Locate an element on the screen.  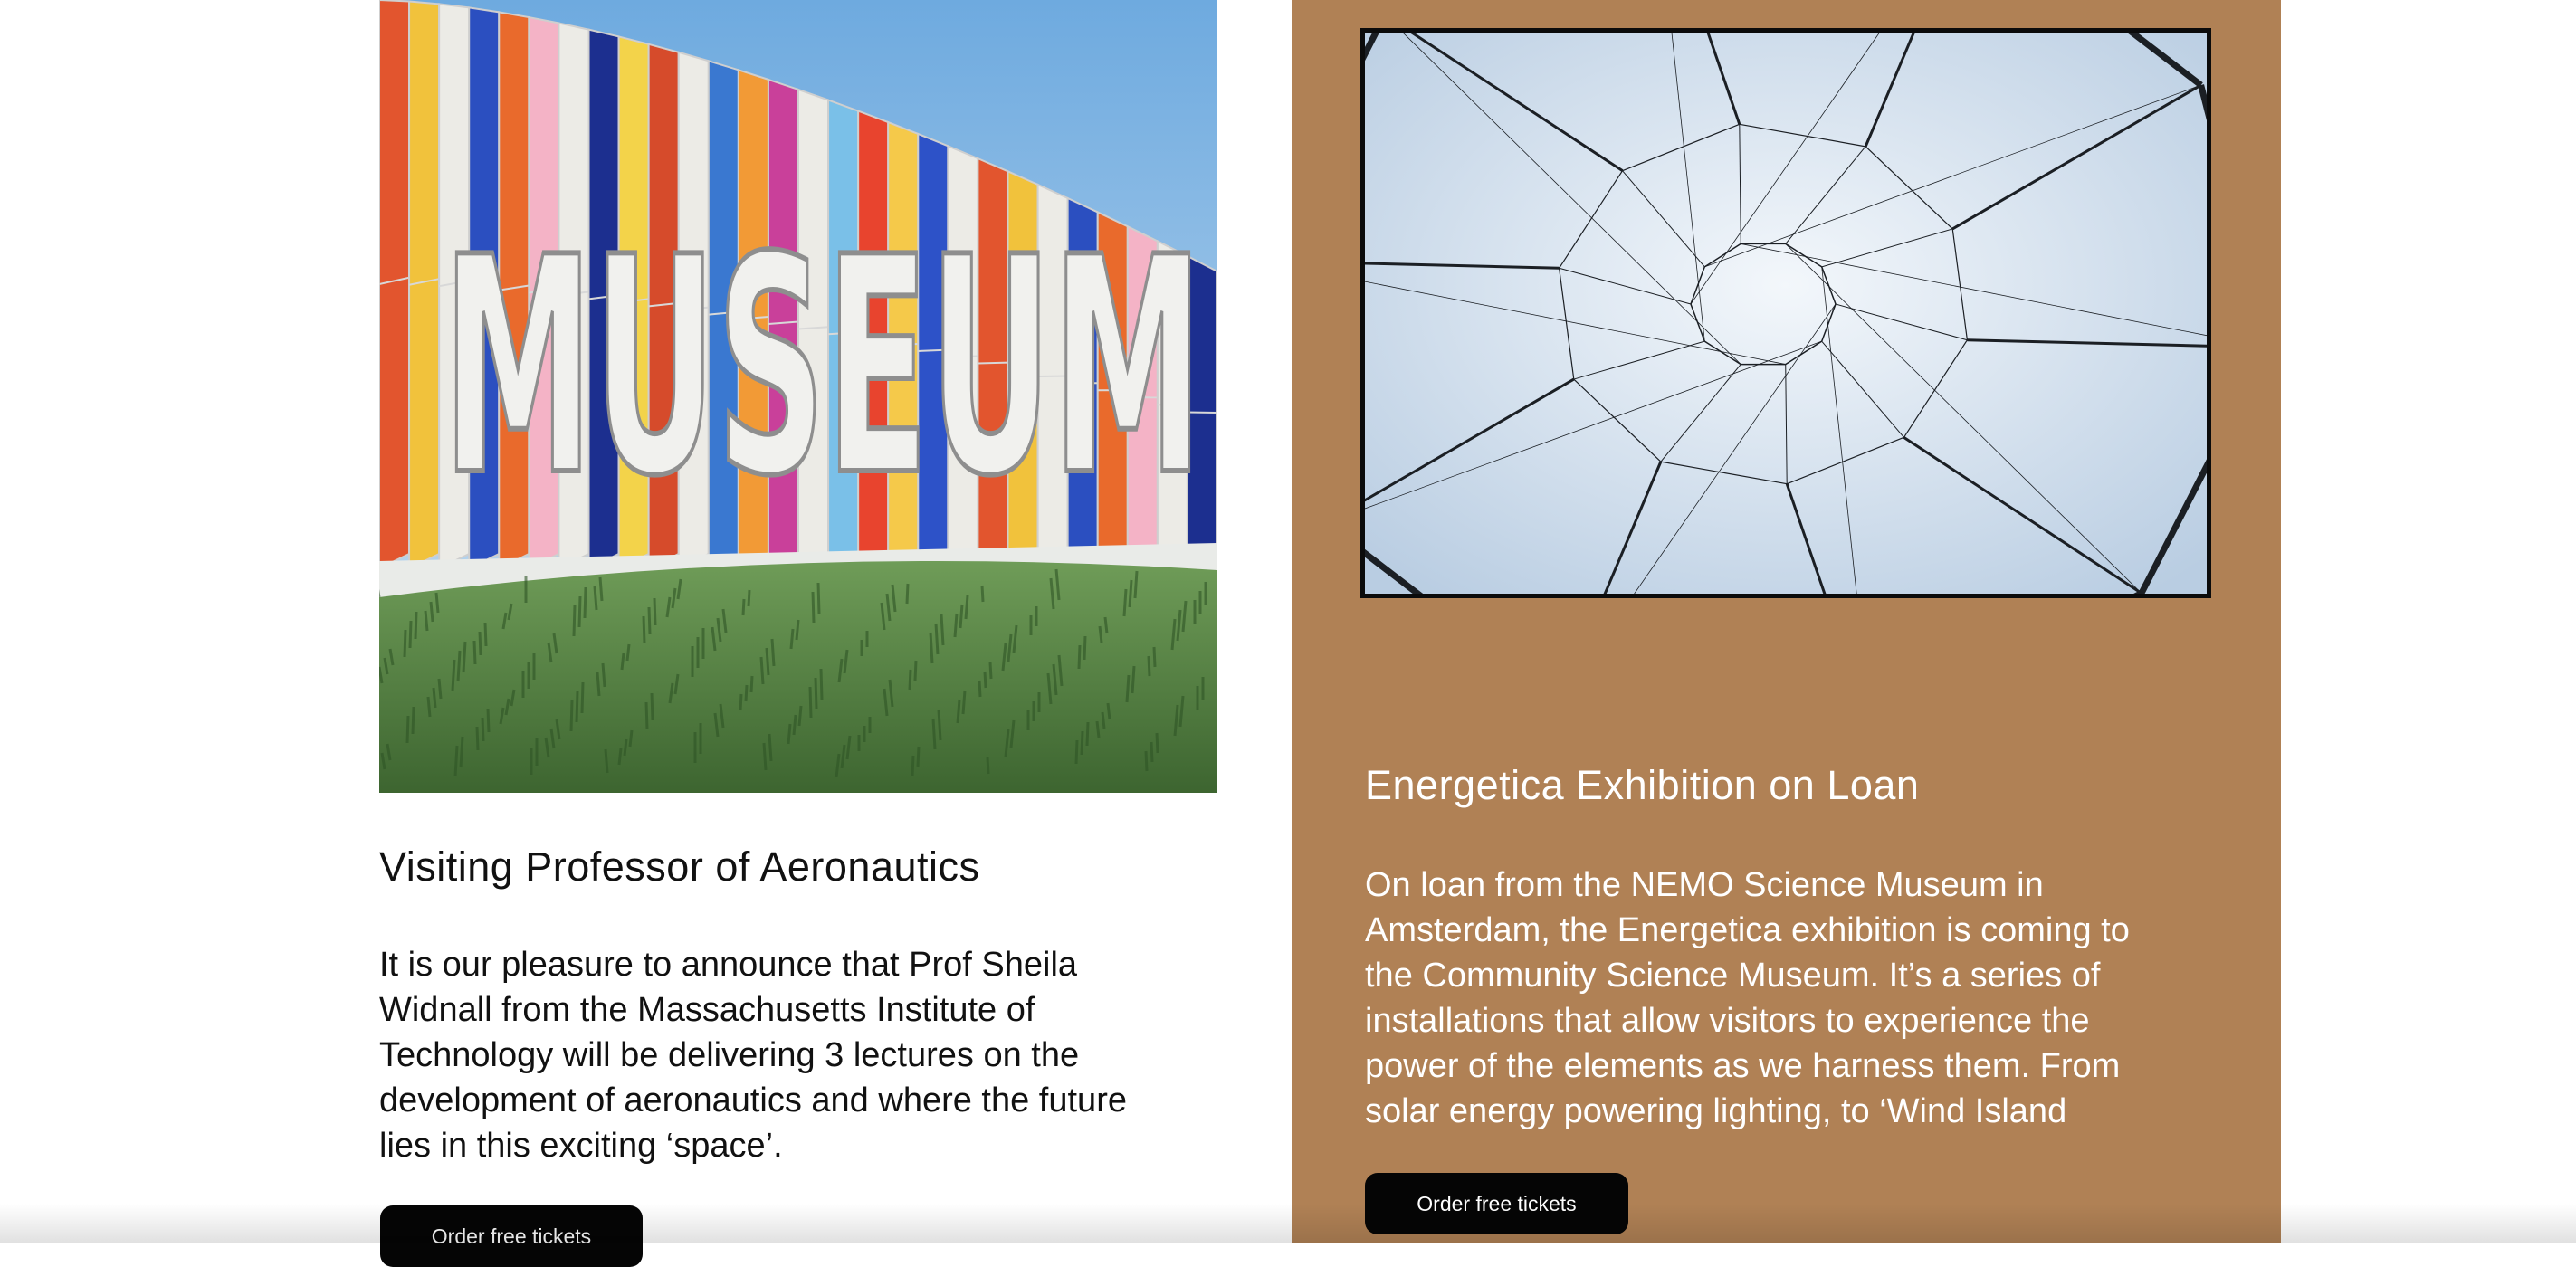
wire-web-illustration is located at coordinates (1786, 313).